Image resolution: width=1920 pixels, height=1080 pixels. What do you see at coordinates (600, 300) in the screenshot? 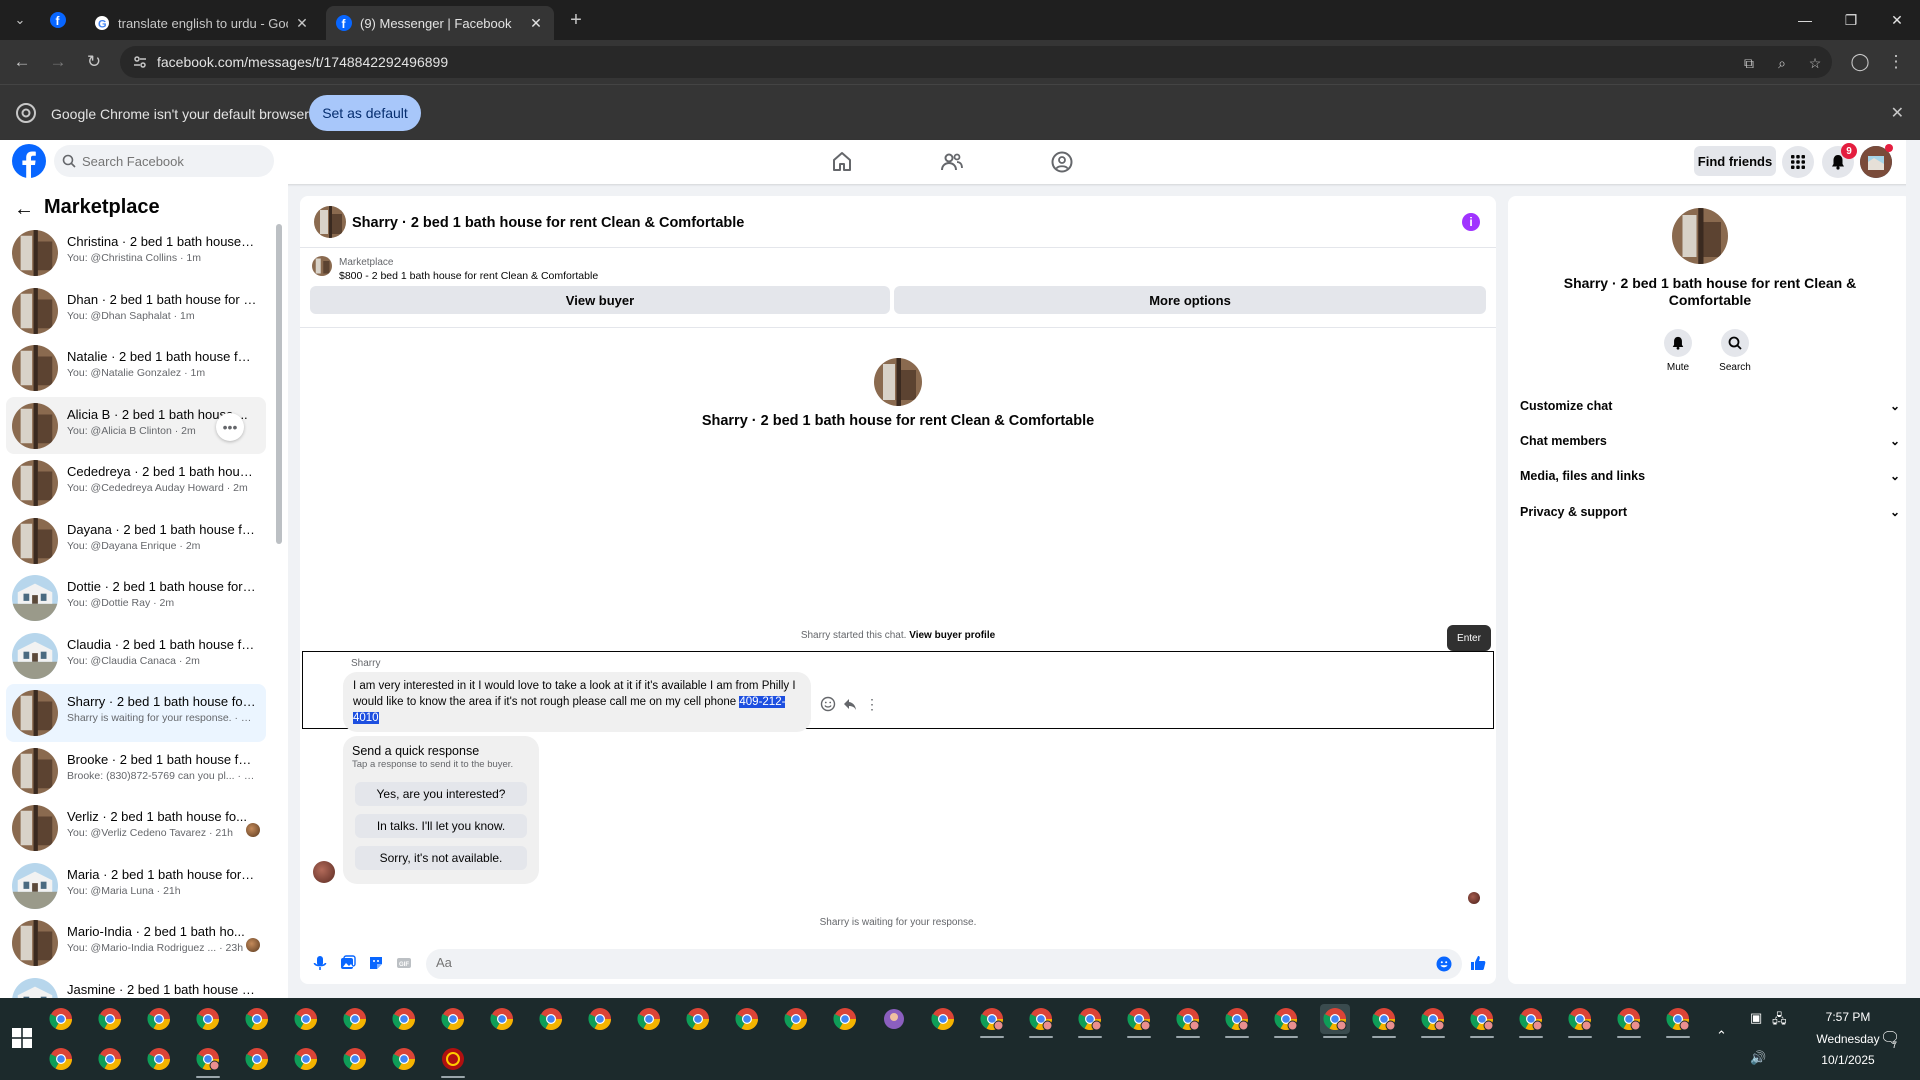
I see `view-buyer-button: View buyer` at bounding box center [600, 300].